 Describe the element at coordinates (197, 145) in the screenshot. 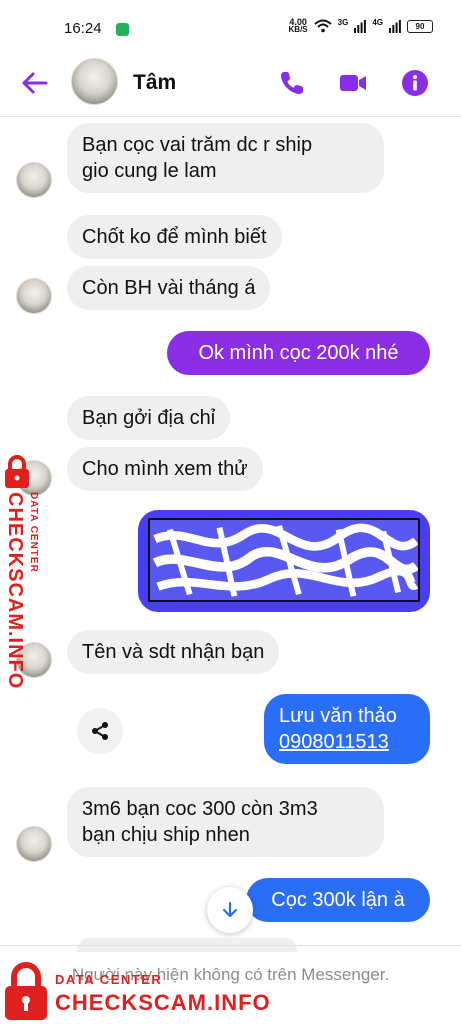

I see `message-text: Bạn cọc vai trăm dc r ship` at that location.